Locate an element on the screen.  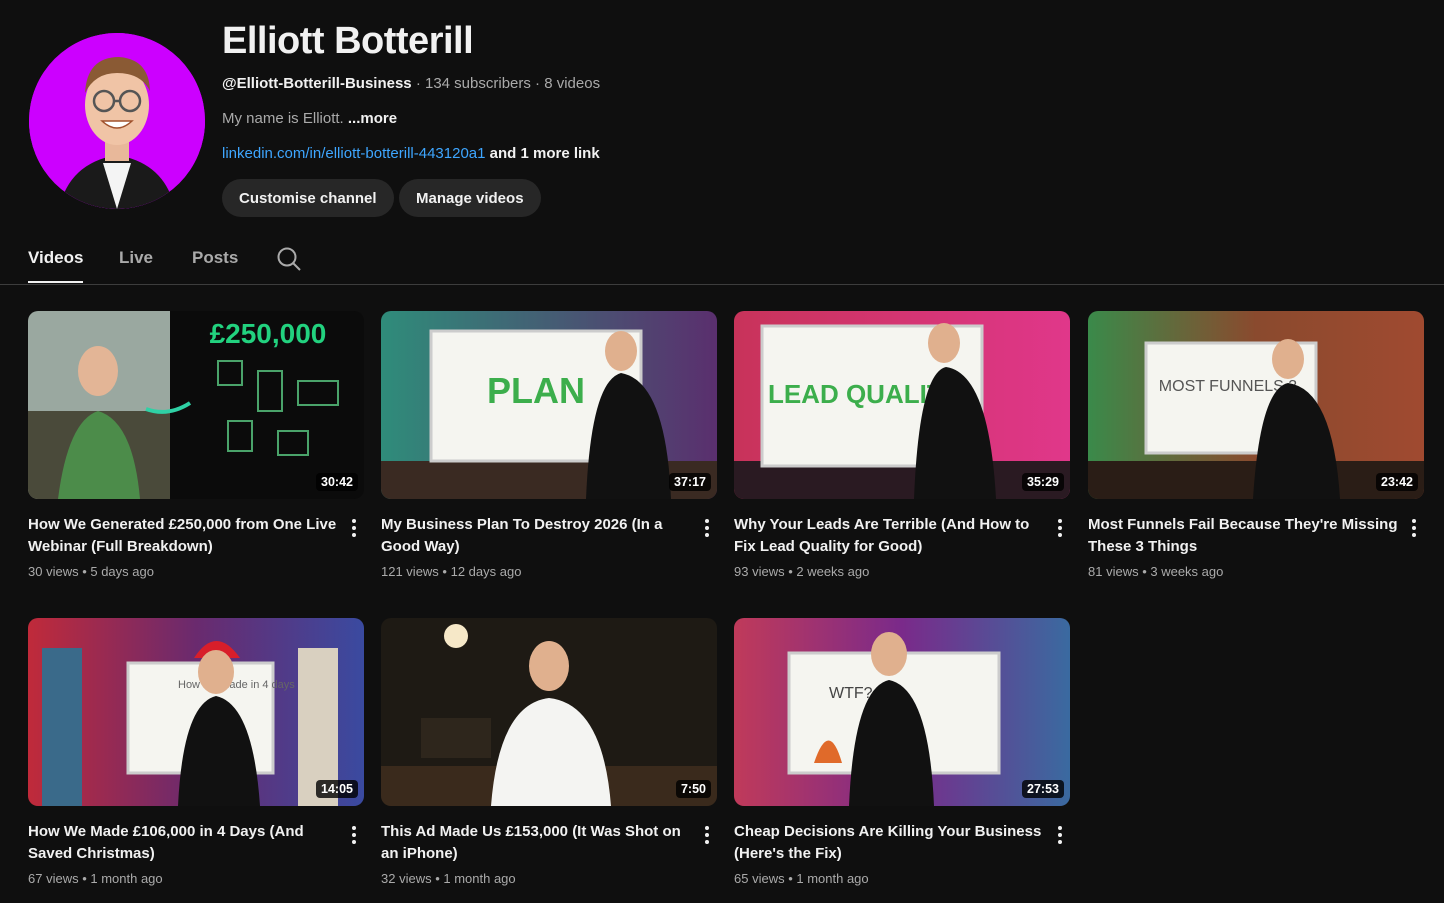
view-count: 93 views is located at coordinates (759, 571).